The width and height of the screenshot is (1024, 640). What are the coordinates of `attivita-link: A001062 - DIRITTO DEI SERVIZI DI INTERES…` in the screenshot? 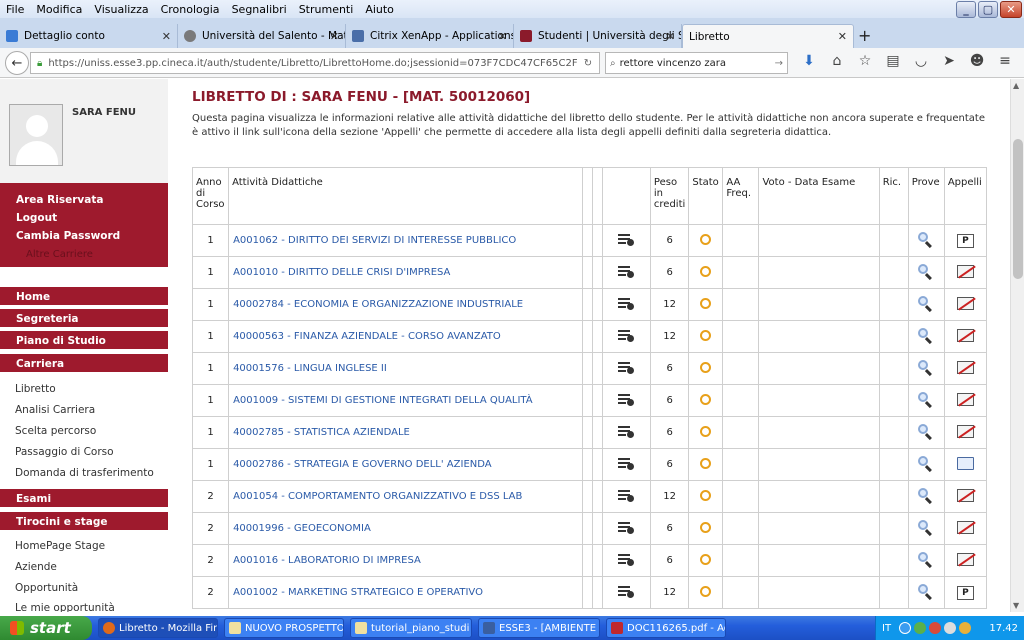 It's located at (374, 240).